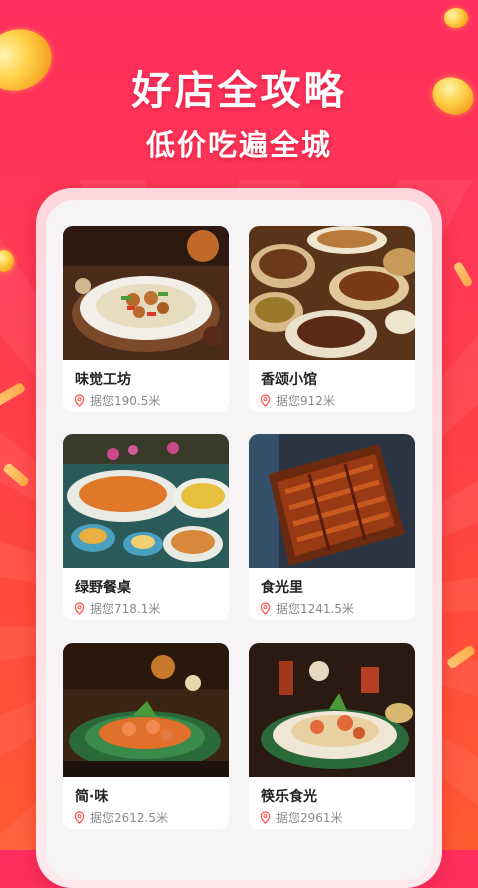 This screenshot has width=478, height=888. Describe the element at coordinates (289, 380) in the screenshot. I see `restaurant-name: 香颂小馆` at that location.